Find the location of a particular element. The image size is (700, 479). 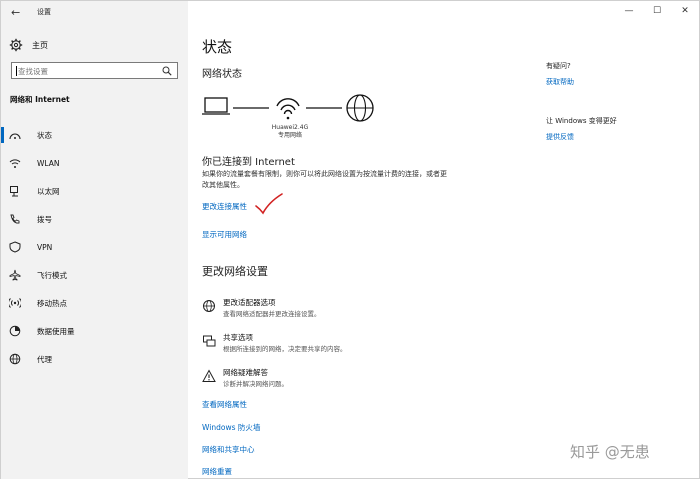

sharing-options-item: 共享选项 根据所连接到的网络，决定要共享的内容。 is located at coordinates (352, 347).